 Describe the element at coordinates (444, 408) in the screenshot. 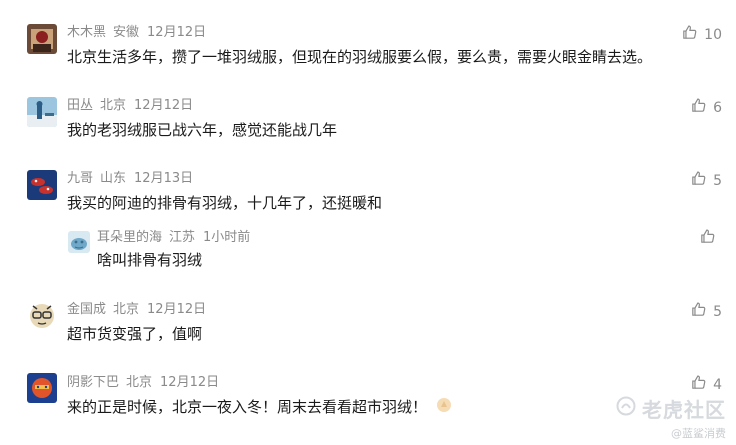

I see `hands-emoji-icon` at that location.